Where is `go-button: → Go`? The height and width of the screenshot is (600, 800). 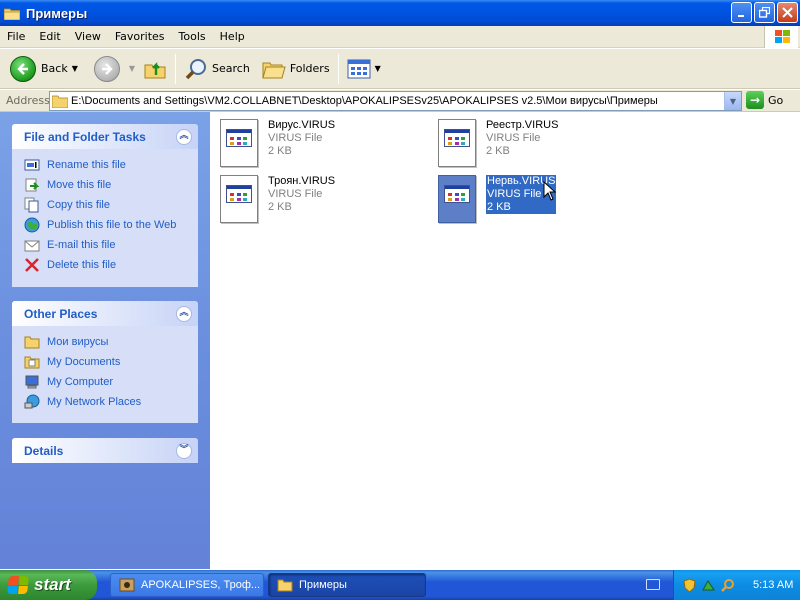
go-button: → Go is located at coordinates (764, 100).